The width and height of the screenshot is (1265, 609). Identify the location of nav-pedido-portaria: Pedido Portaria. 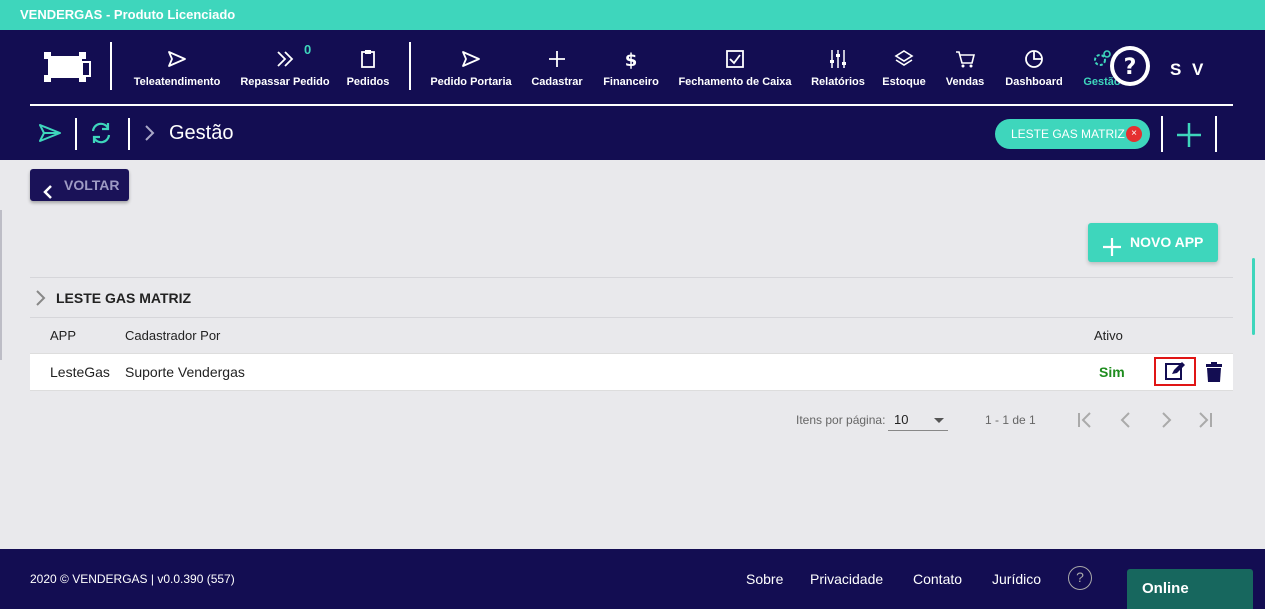
(471, 73).